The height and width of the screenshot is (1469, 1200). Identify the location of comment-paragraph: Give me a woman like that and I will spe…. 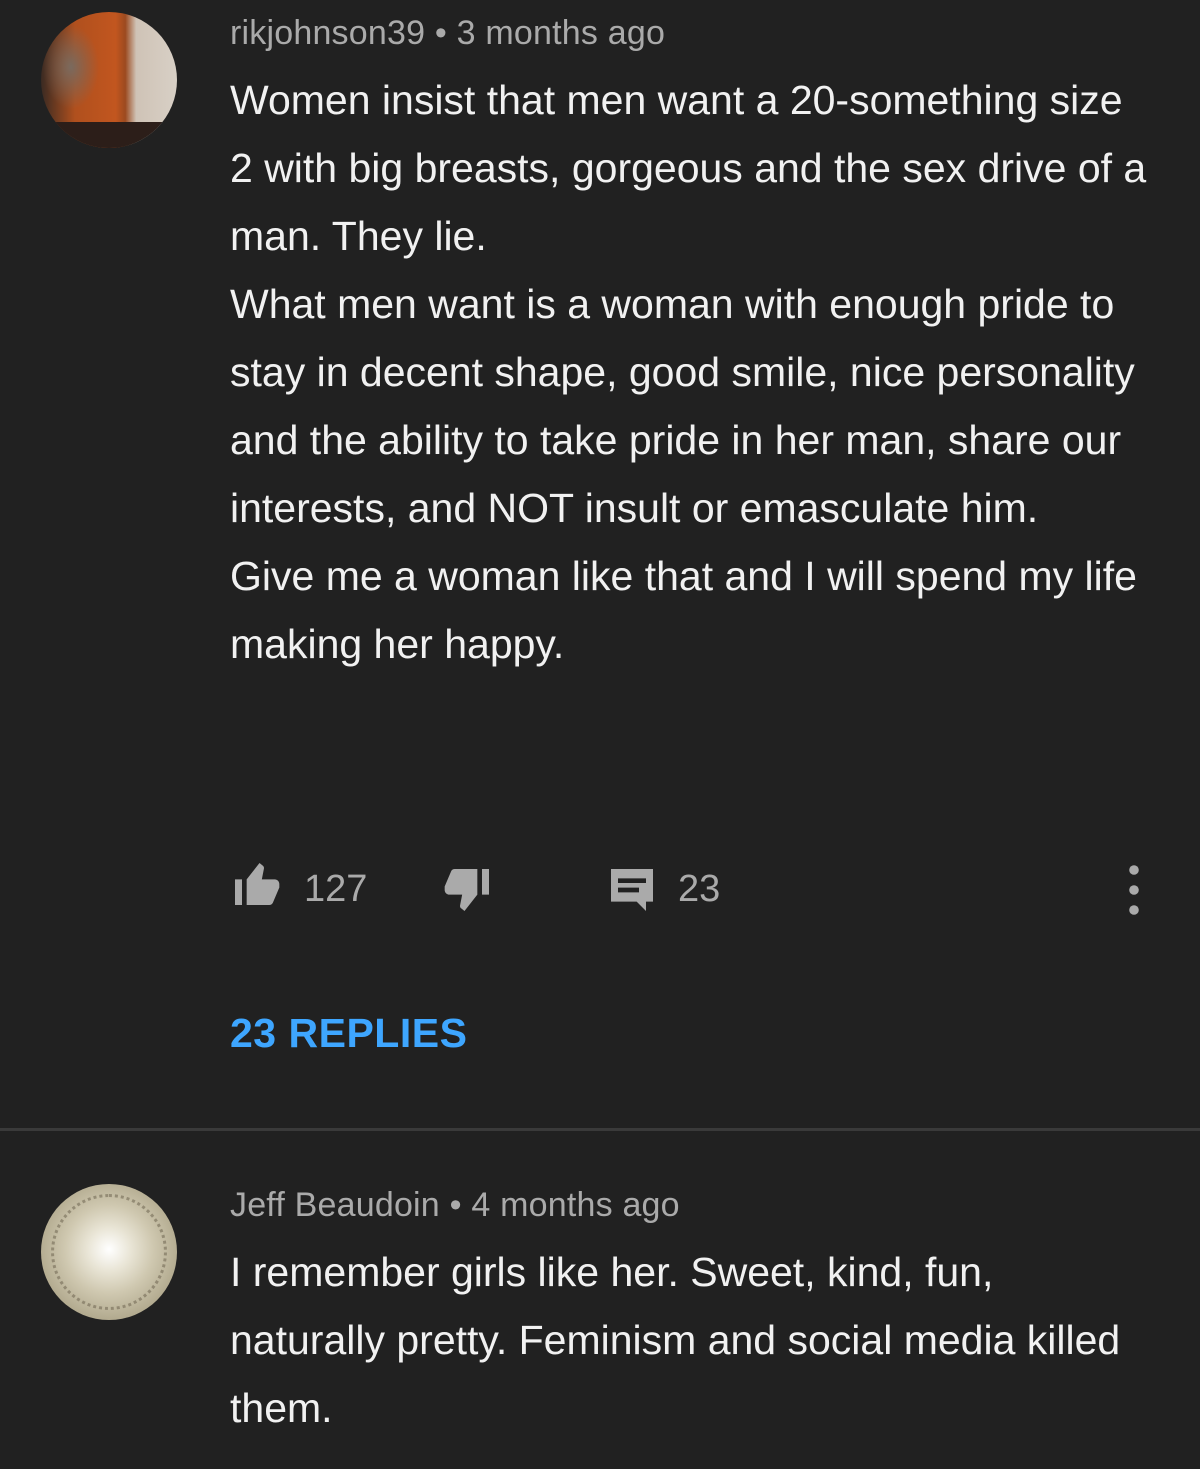
(683, 610).